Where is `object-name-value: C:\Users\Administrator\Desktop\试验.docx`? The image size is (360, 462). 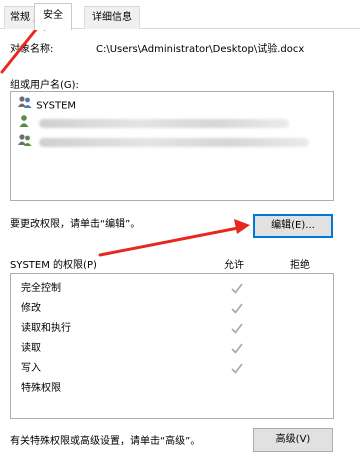 object-name-value: C:\Users\Administrator\Desktop\试验.docx is located at coordinates (200, 49).